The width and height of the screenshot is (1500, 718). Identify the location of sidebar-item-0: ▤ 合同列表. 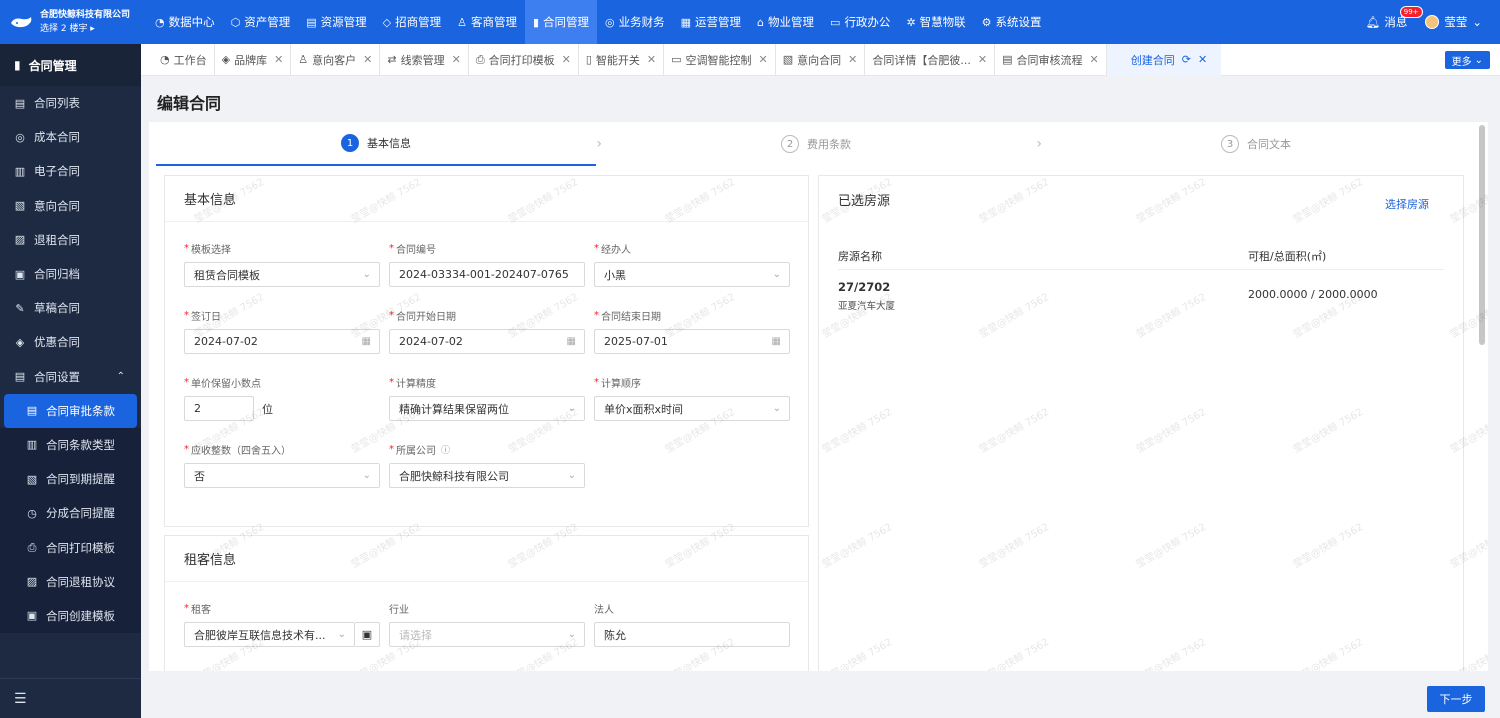
(70, 103).